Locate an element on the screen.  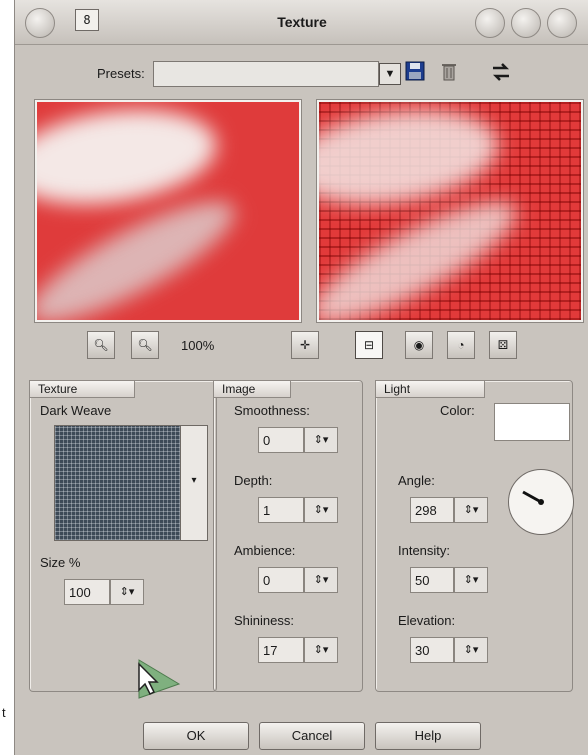
floppy-disk-icon is located at coordinates (415, 71).